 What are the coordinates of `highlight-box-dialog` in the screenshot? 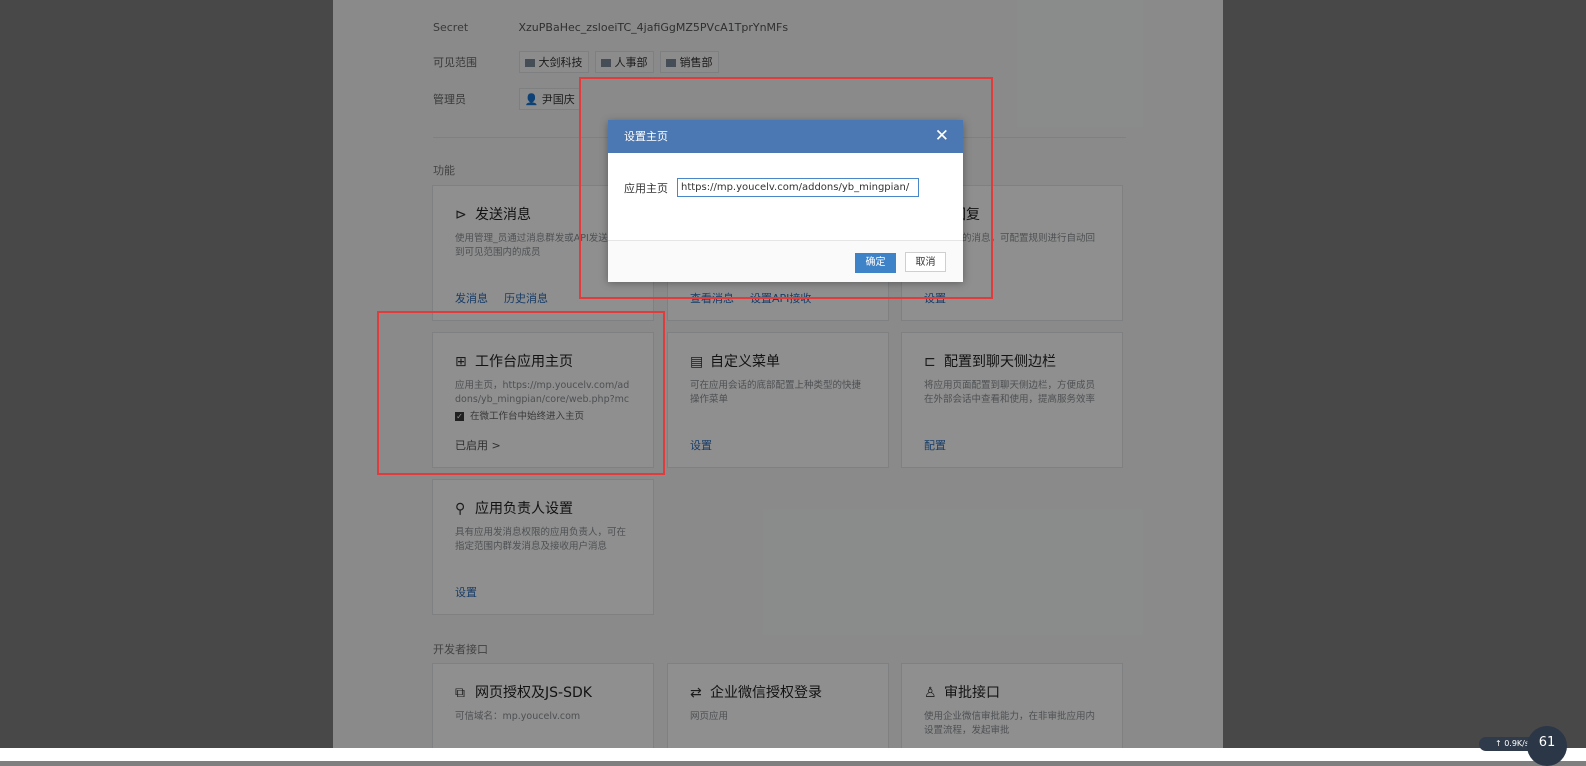 It's located at (786, 188).